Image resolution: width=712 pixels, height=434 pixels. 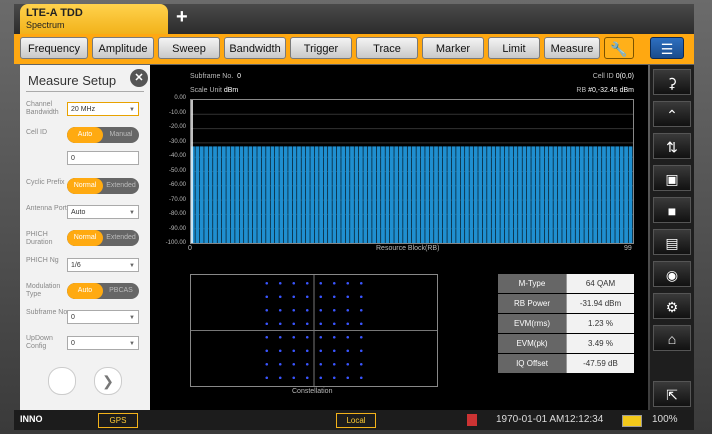 What do you see at coordinates (118, 420) in the screenshot?
I see `gps-indicator: GPS` at bounding box center [118, 420].